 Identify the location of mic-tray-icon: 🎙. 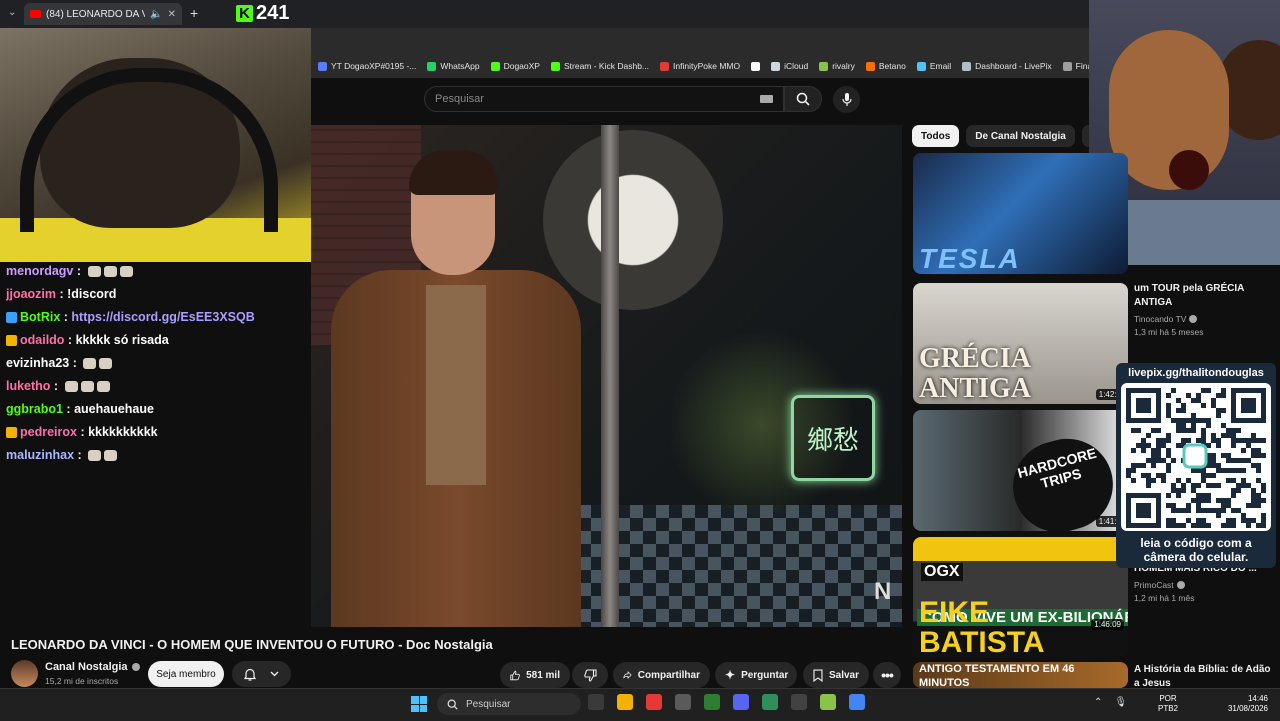
(1120, 702).